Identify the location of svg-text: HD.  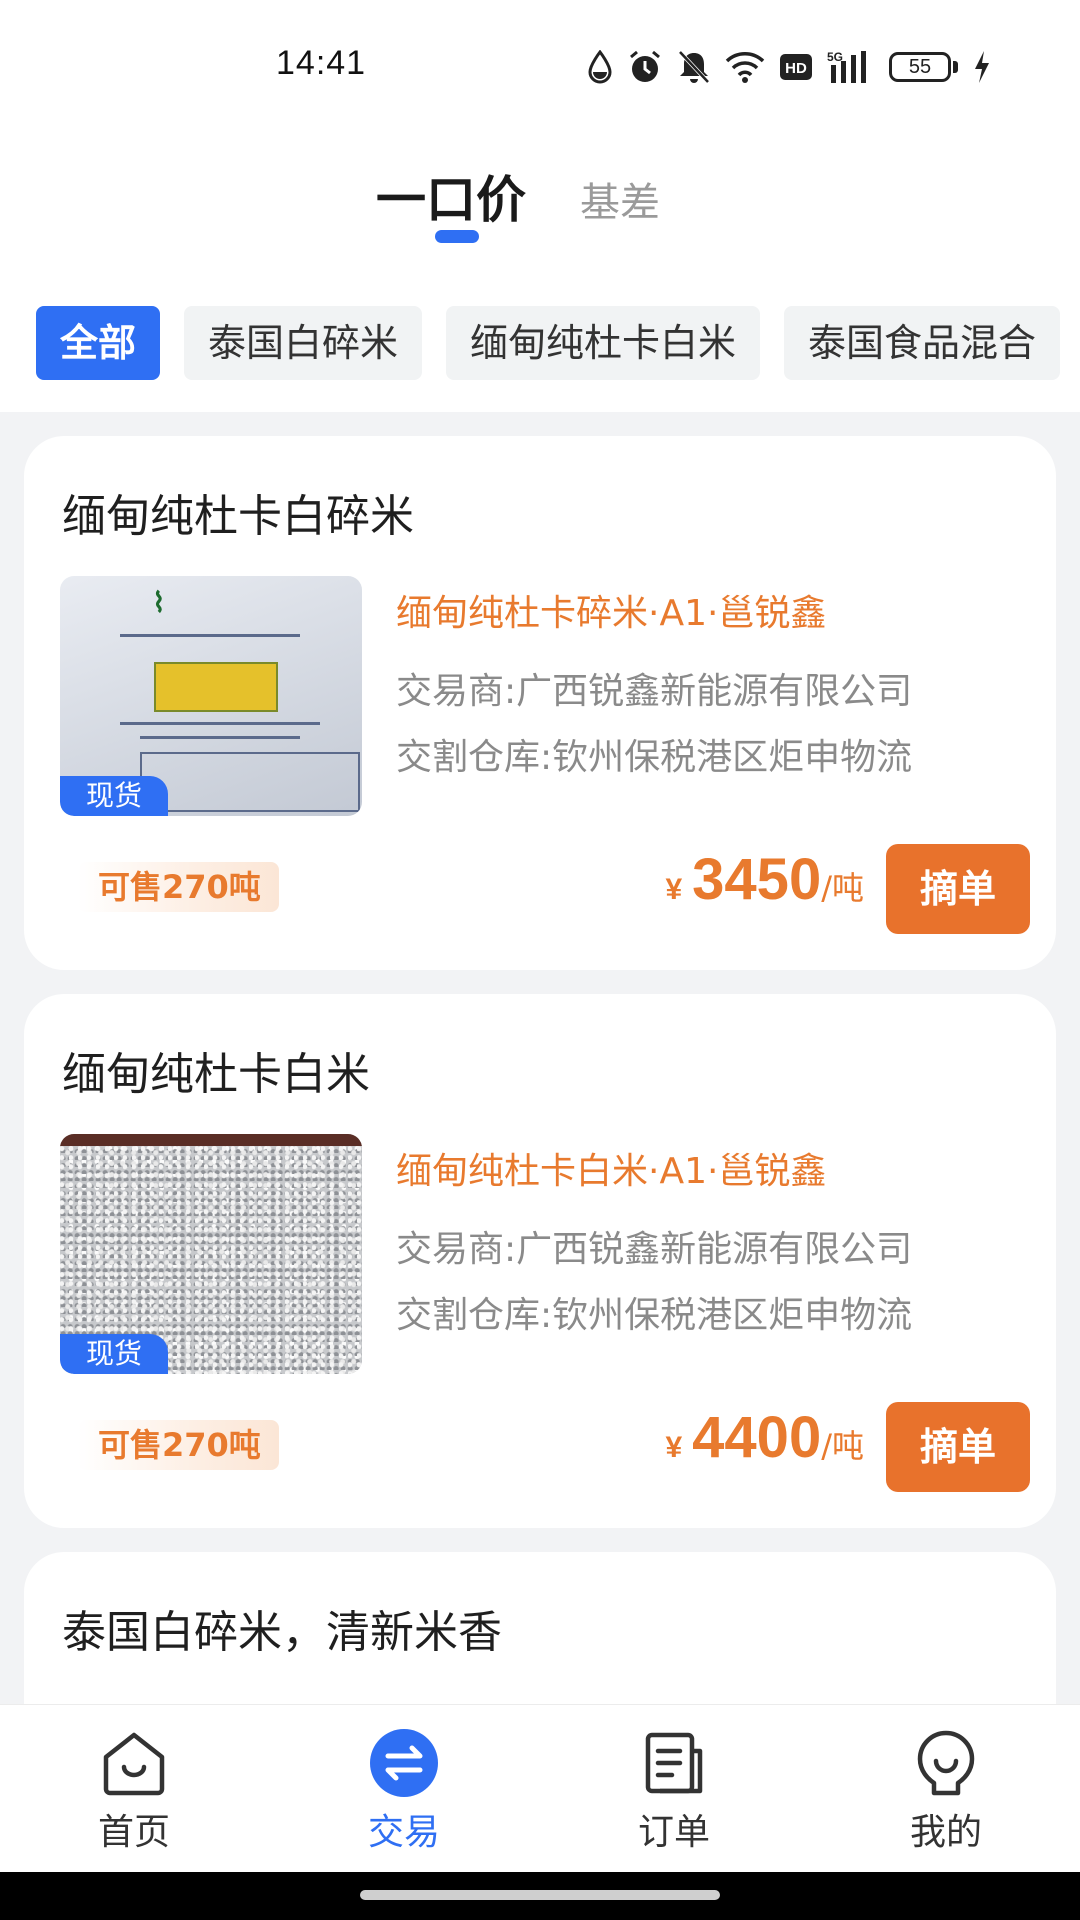
(796, 68).